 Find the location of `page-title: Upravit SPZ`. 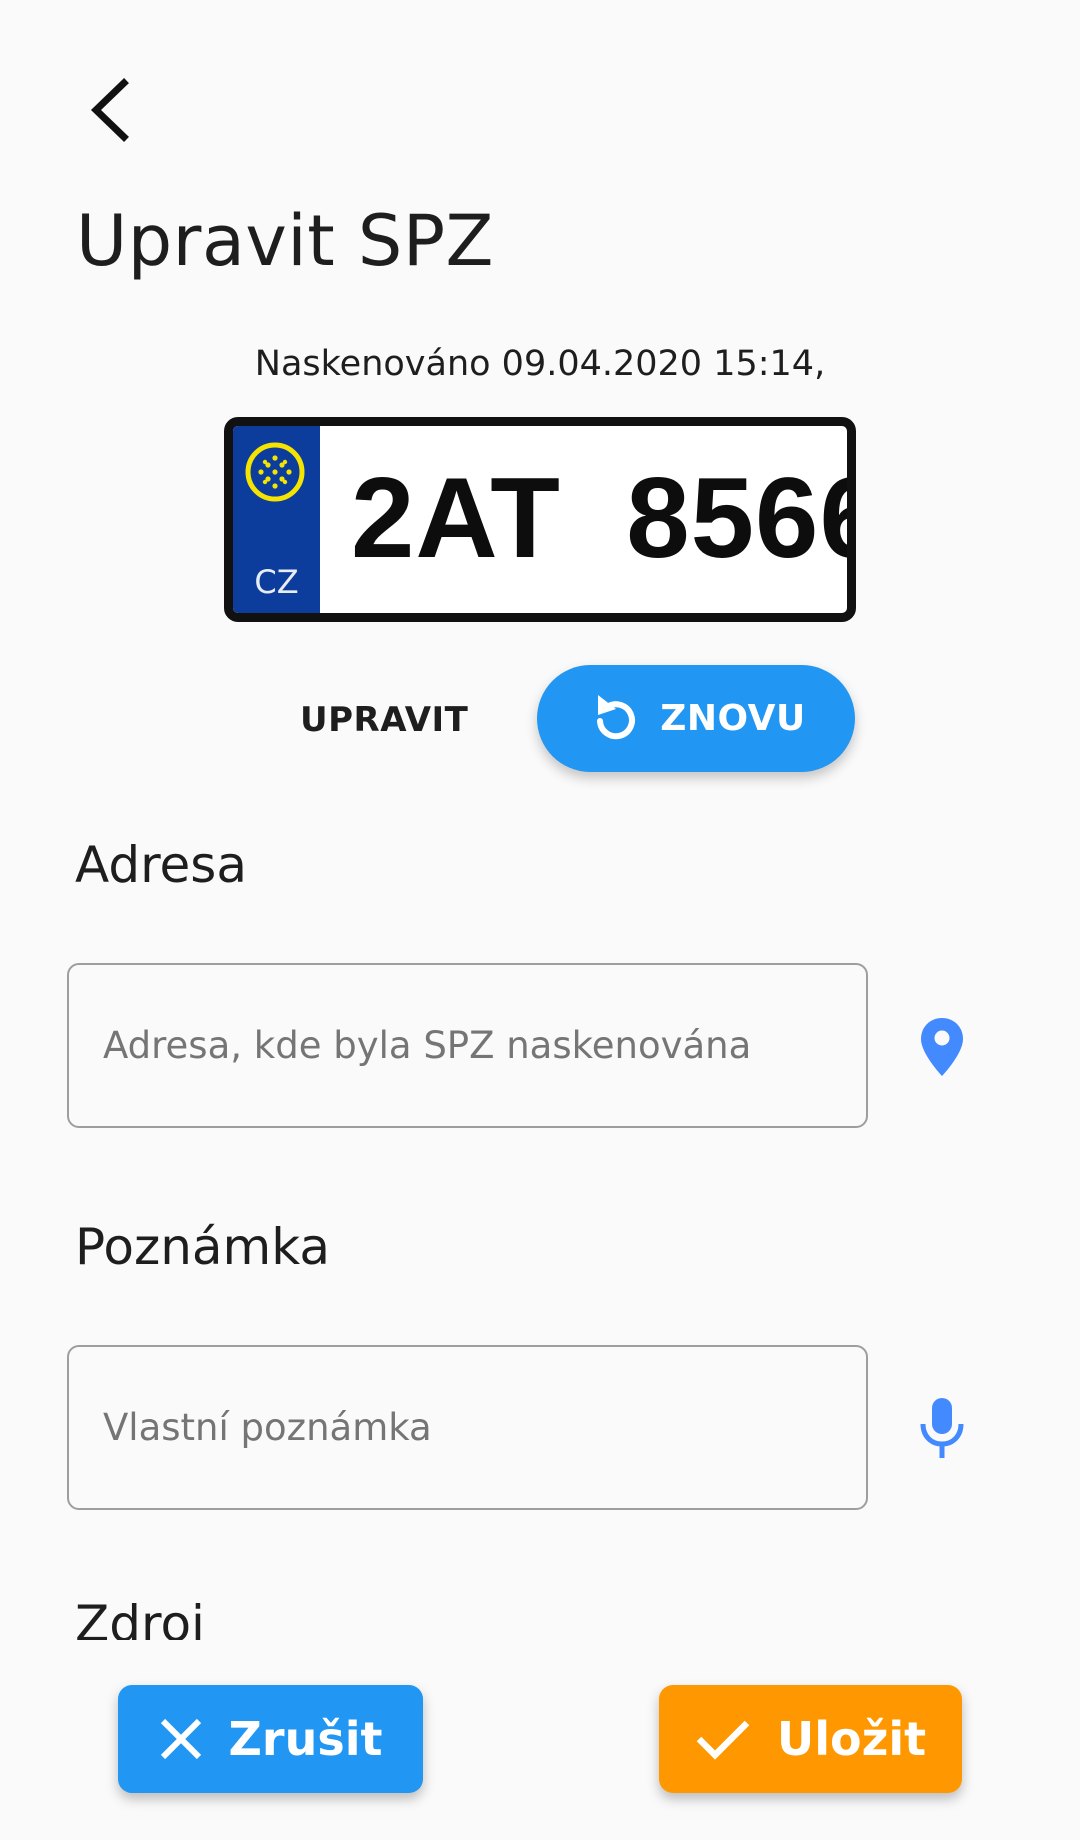

page-title: Upravit SPZ is located at coordinates (285, 241).